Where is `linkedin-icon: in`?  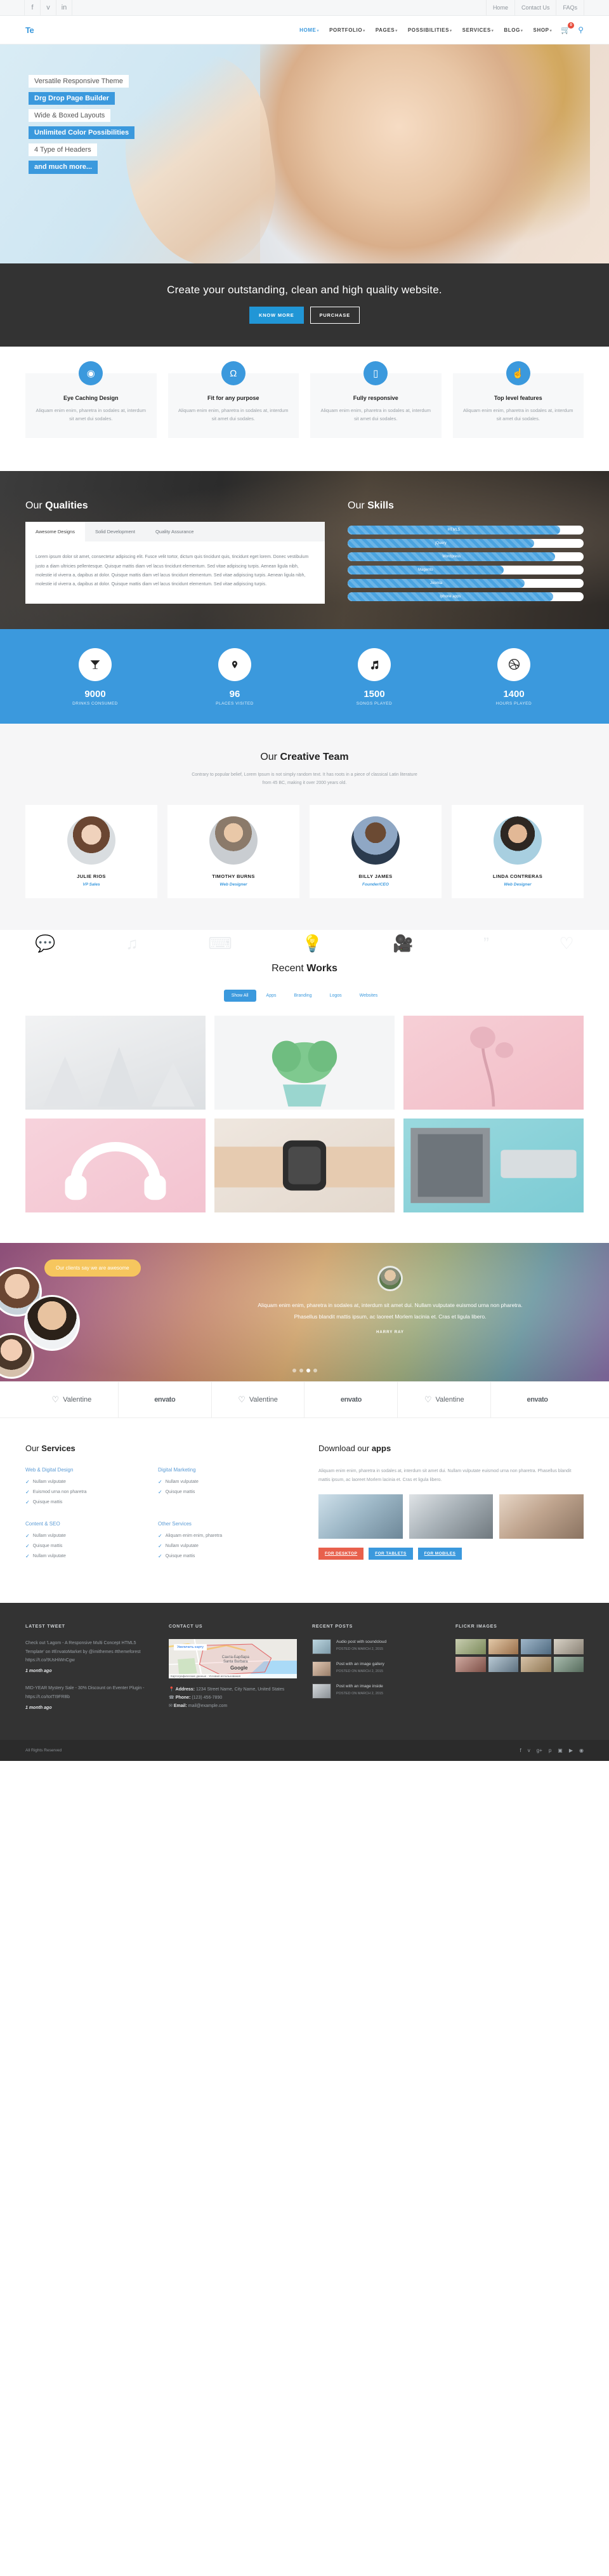 linkedin-icon: in is located at coordinates (64, 7).